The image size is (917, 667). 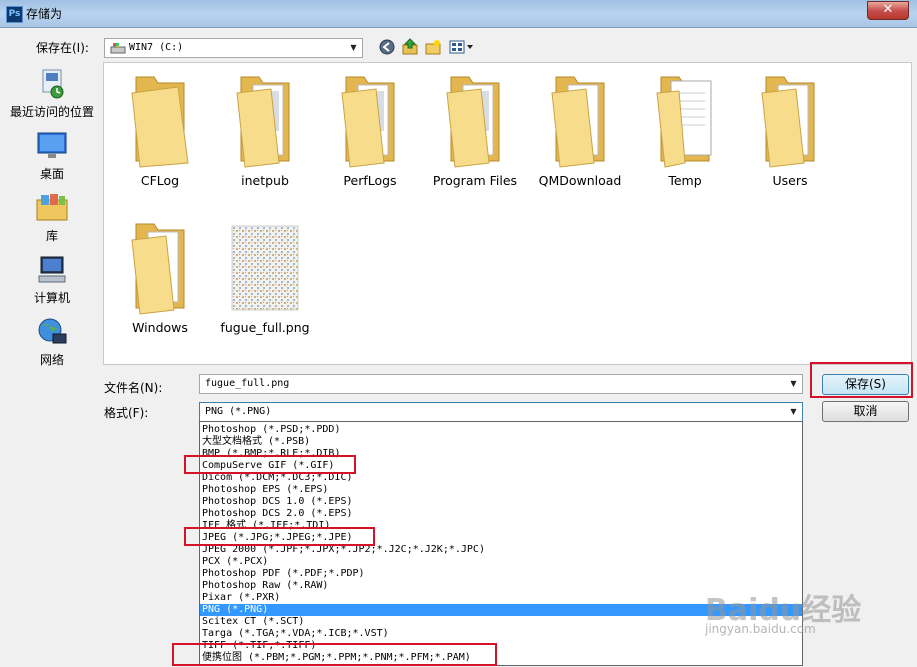 I want to click on file-name: fugue_full.png, so click(x=265, y=327).